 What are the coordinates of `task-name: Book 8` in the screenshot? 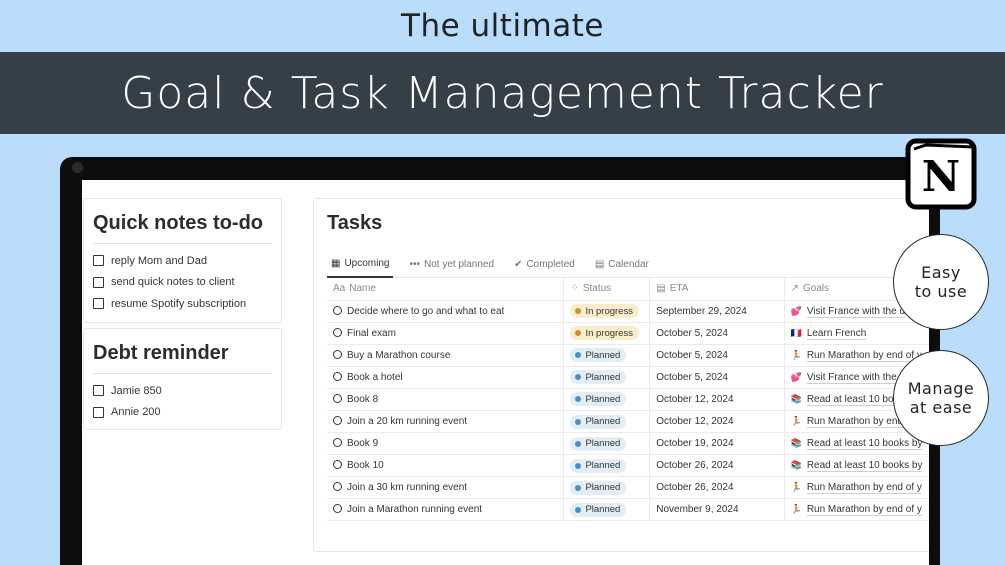 It's located at (362, 399).